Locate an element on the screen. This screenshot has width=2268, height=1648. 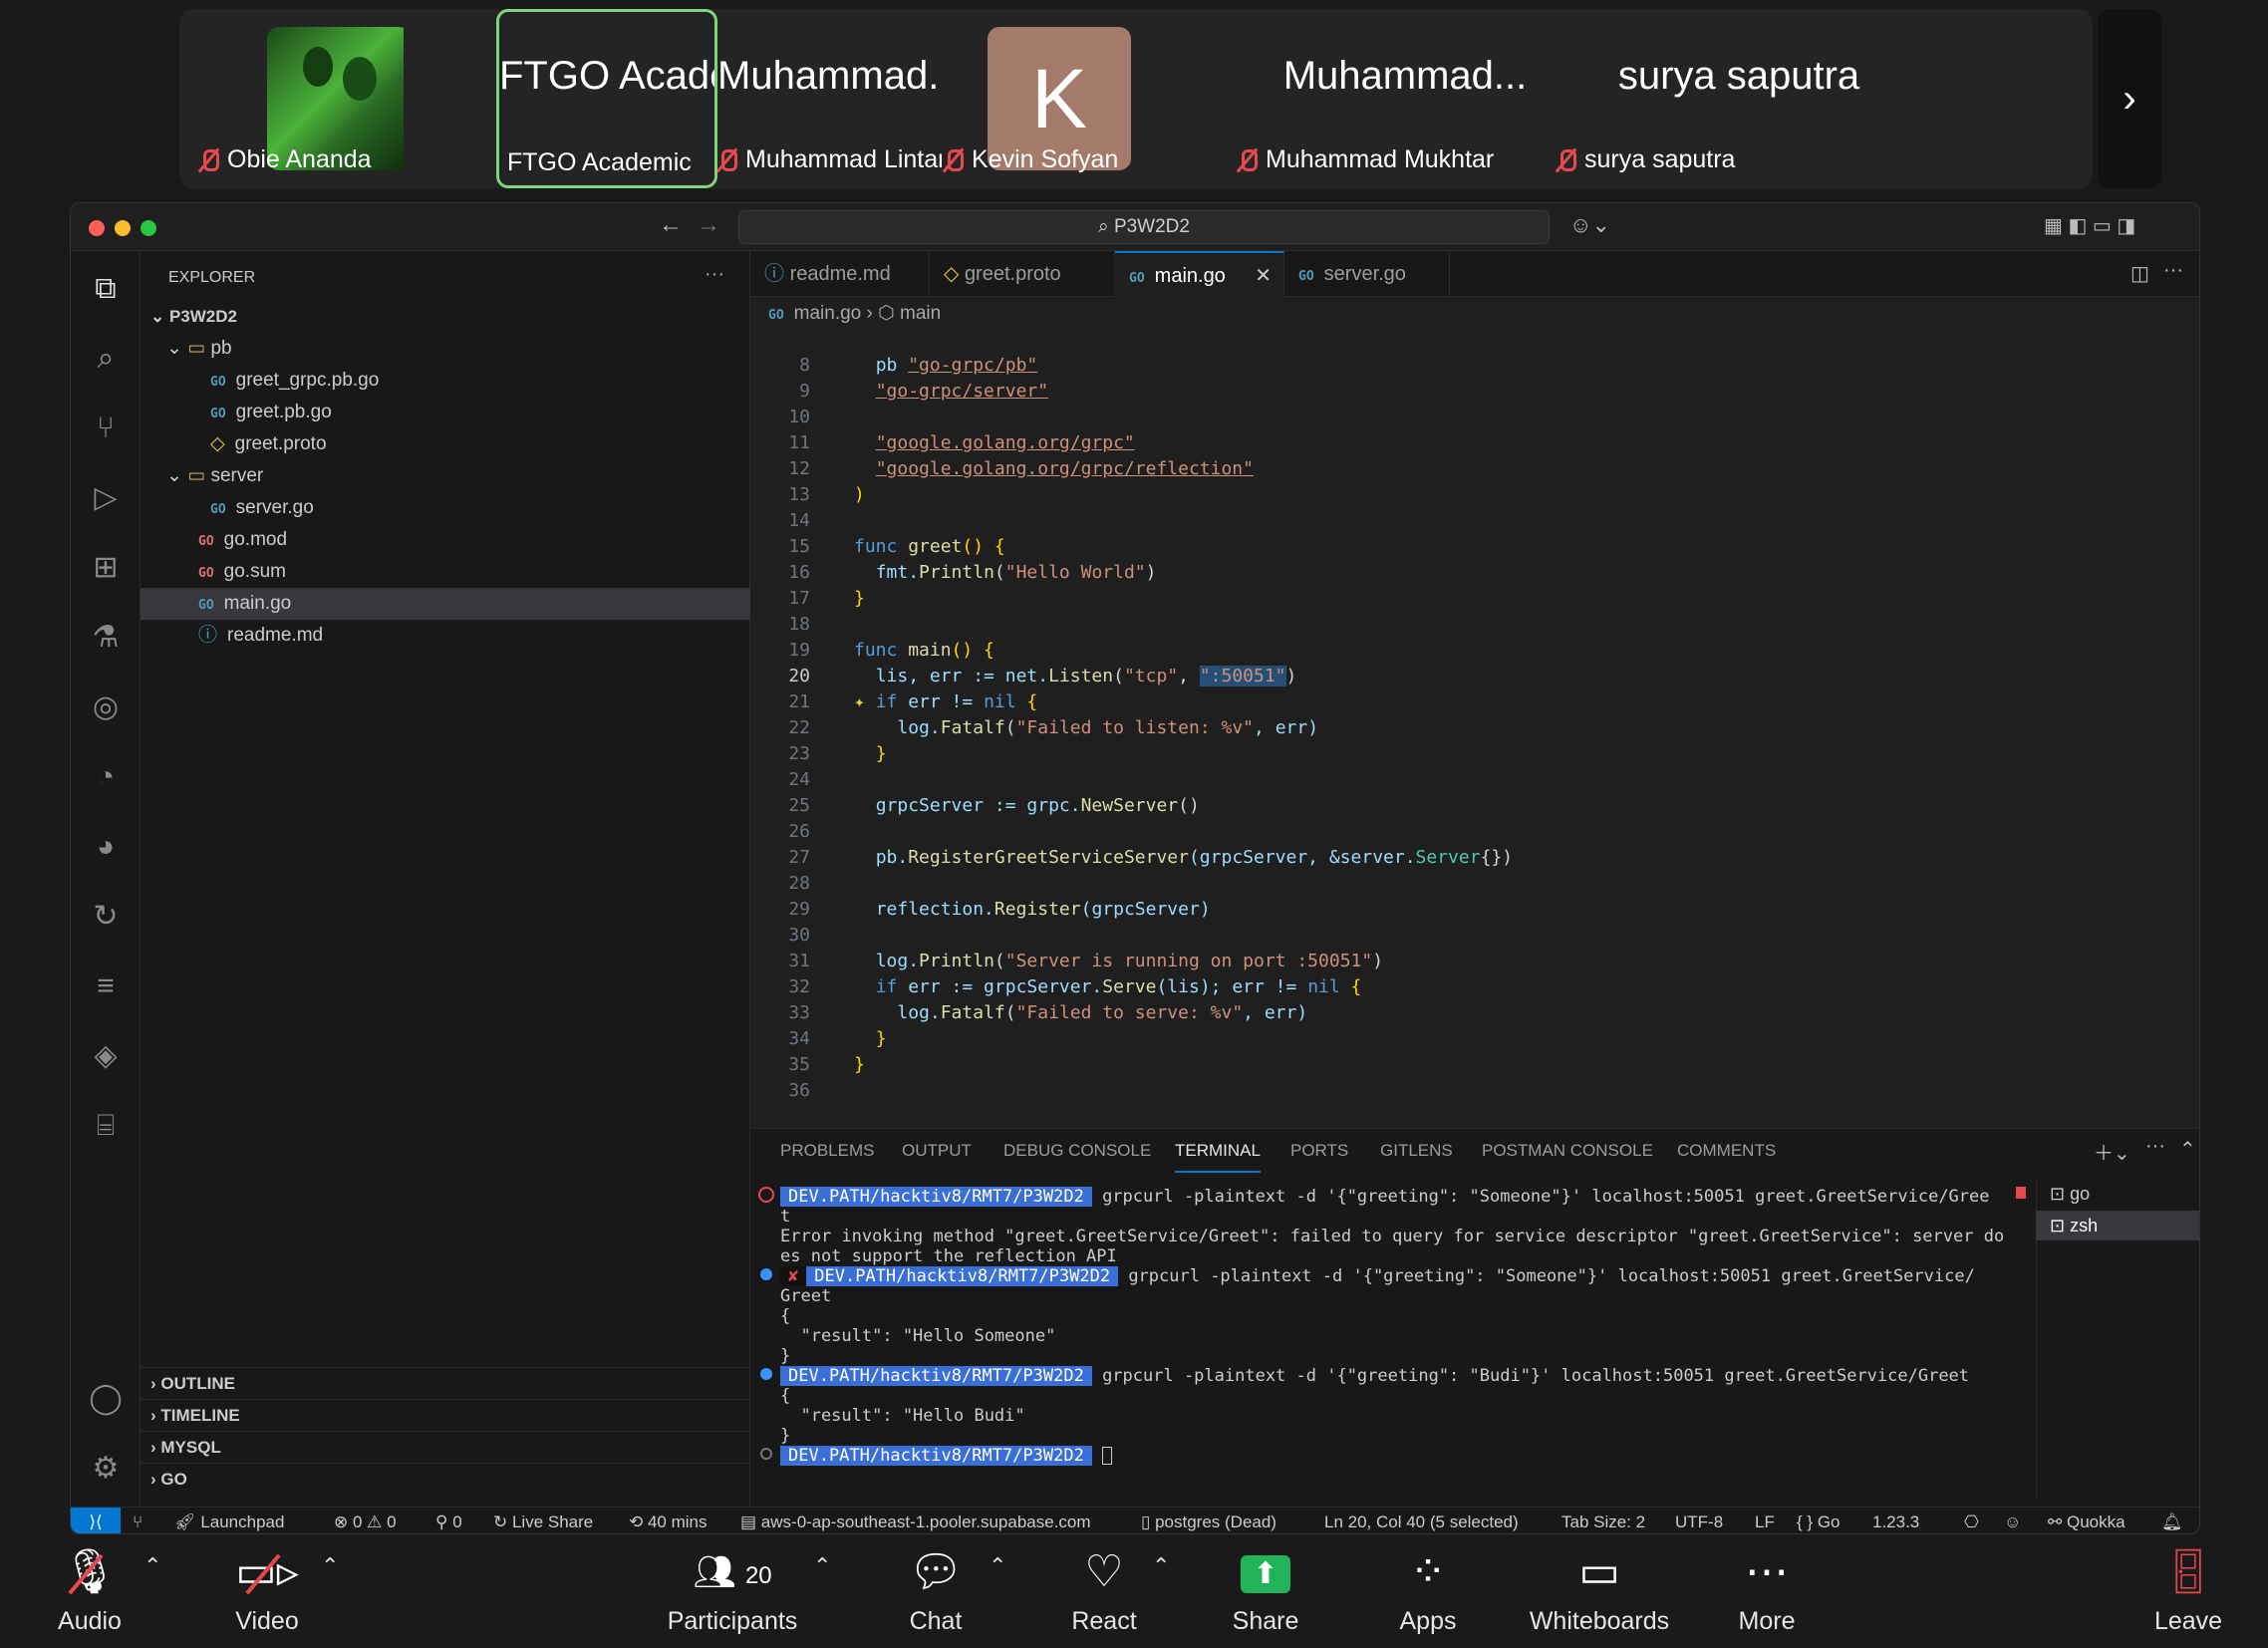
tab-output: OUTPUT is located at coordinates (937, 1151).